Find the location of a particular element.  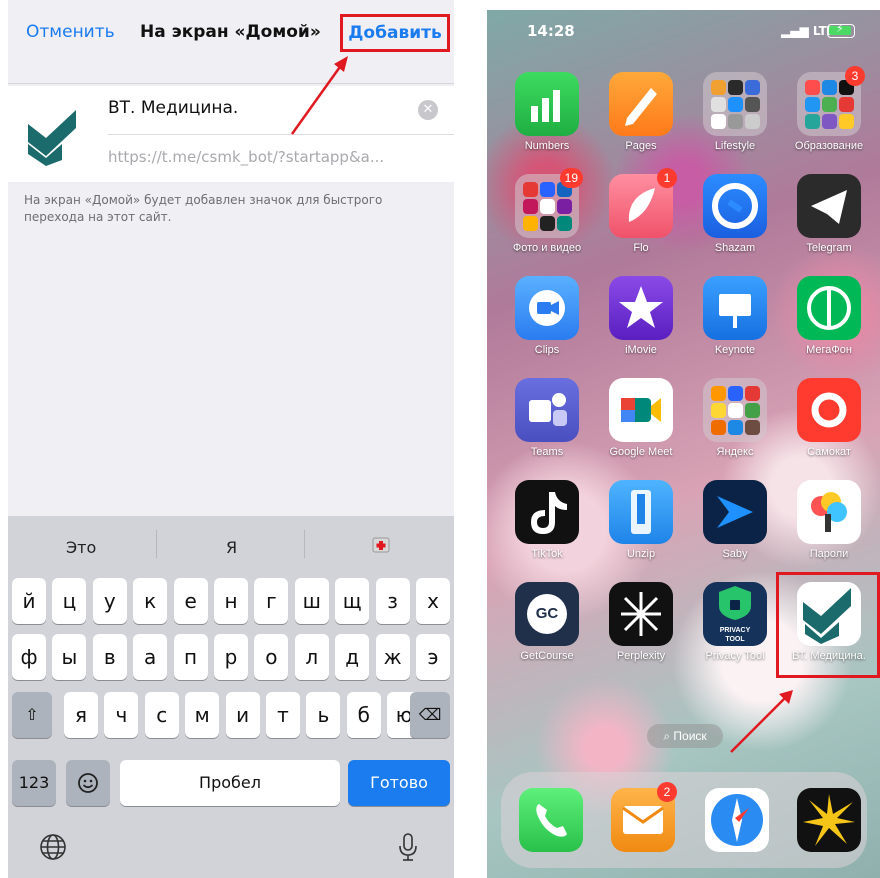

app-label-21: Perplexity is located at coordinates (641, 656).